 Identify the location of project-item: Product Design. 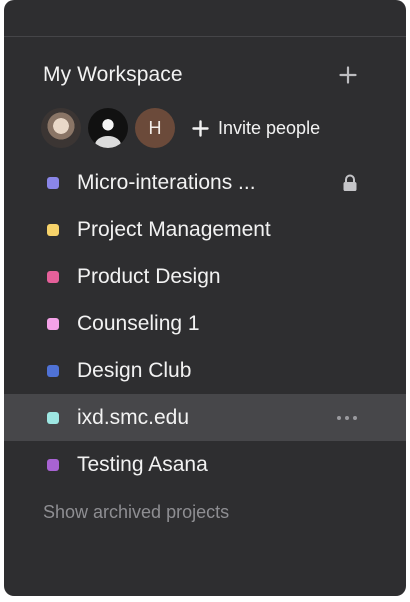
(205, 276).